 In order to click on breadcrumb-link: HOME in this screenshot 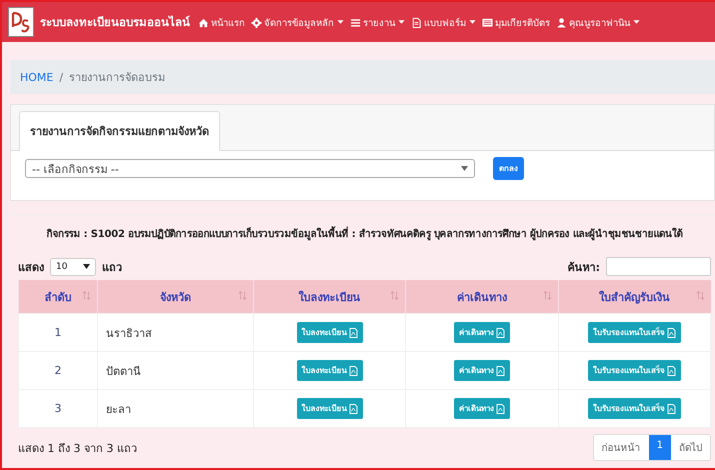, I will do `click(37, 77)`.